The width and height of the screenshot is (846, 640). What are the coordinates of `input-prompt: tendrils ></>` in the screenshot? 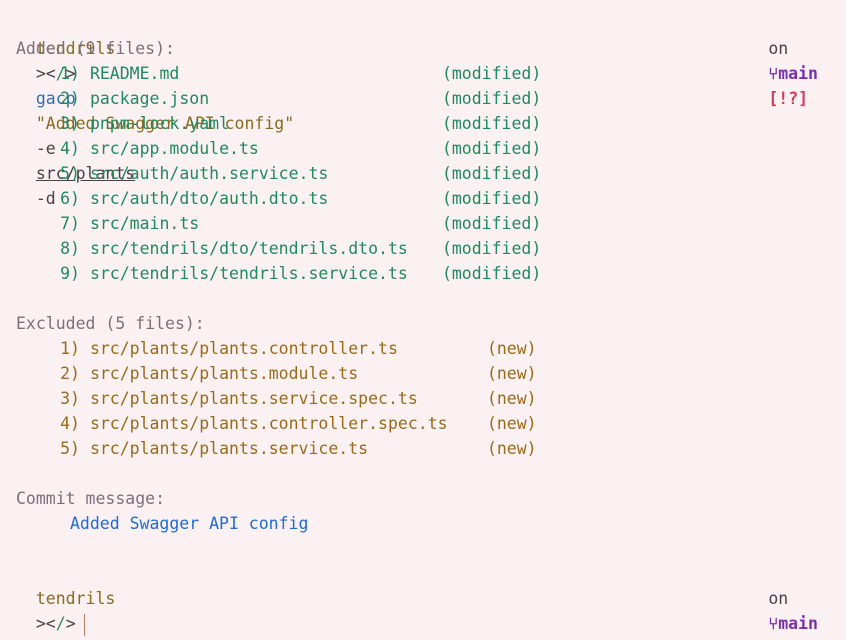 It's located at (65, 598).